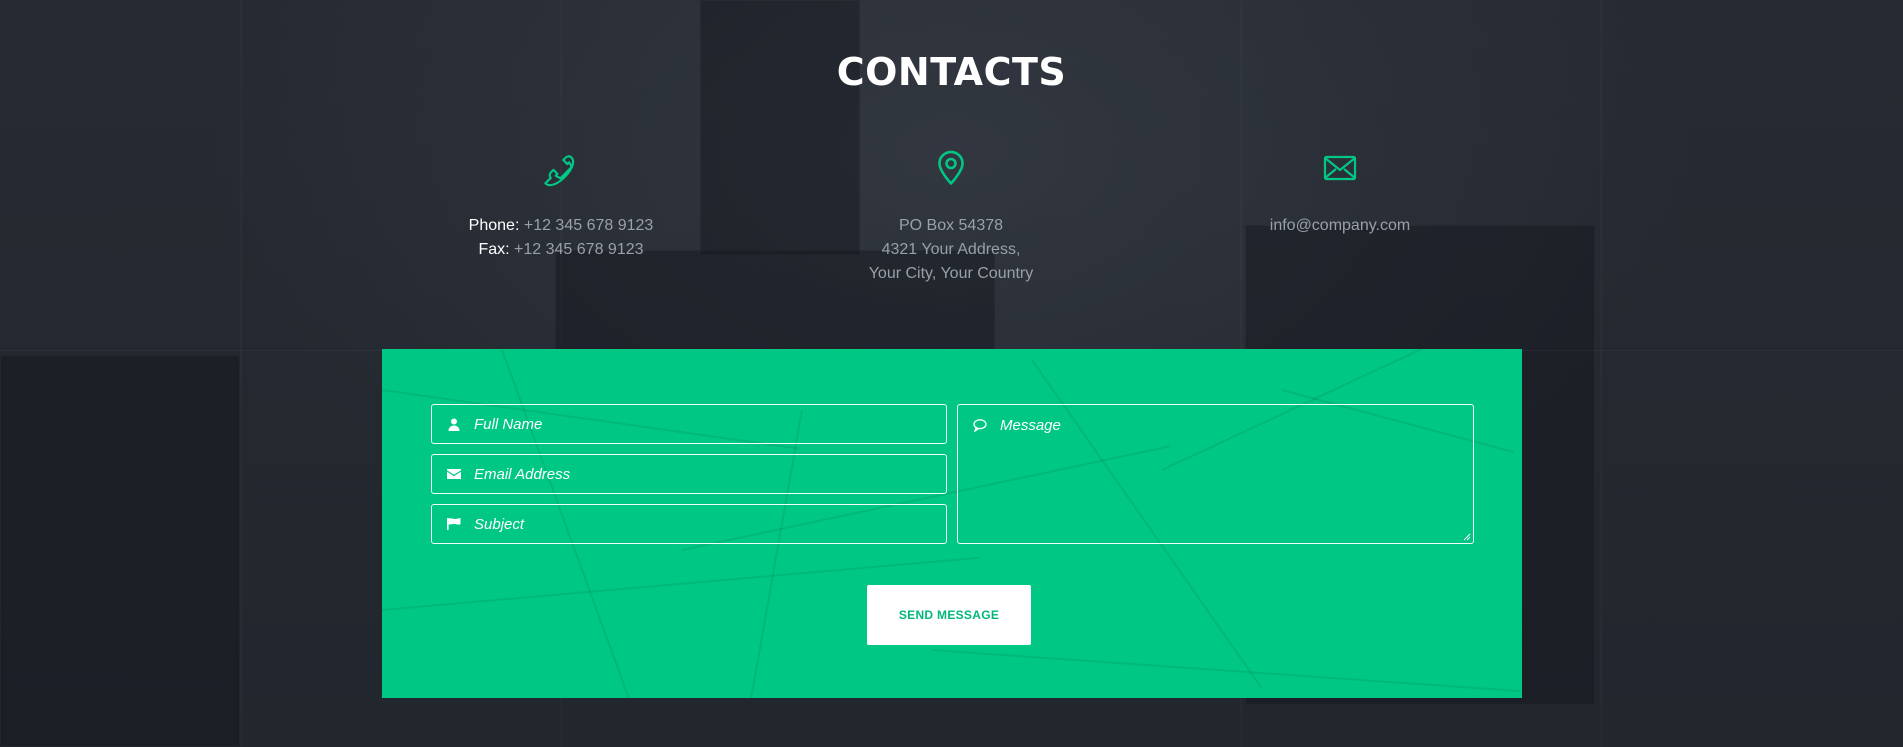 The height and width of the screenshot is (747, 1903). I want to click on map-pin-icon, so click(951, 168).